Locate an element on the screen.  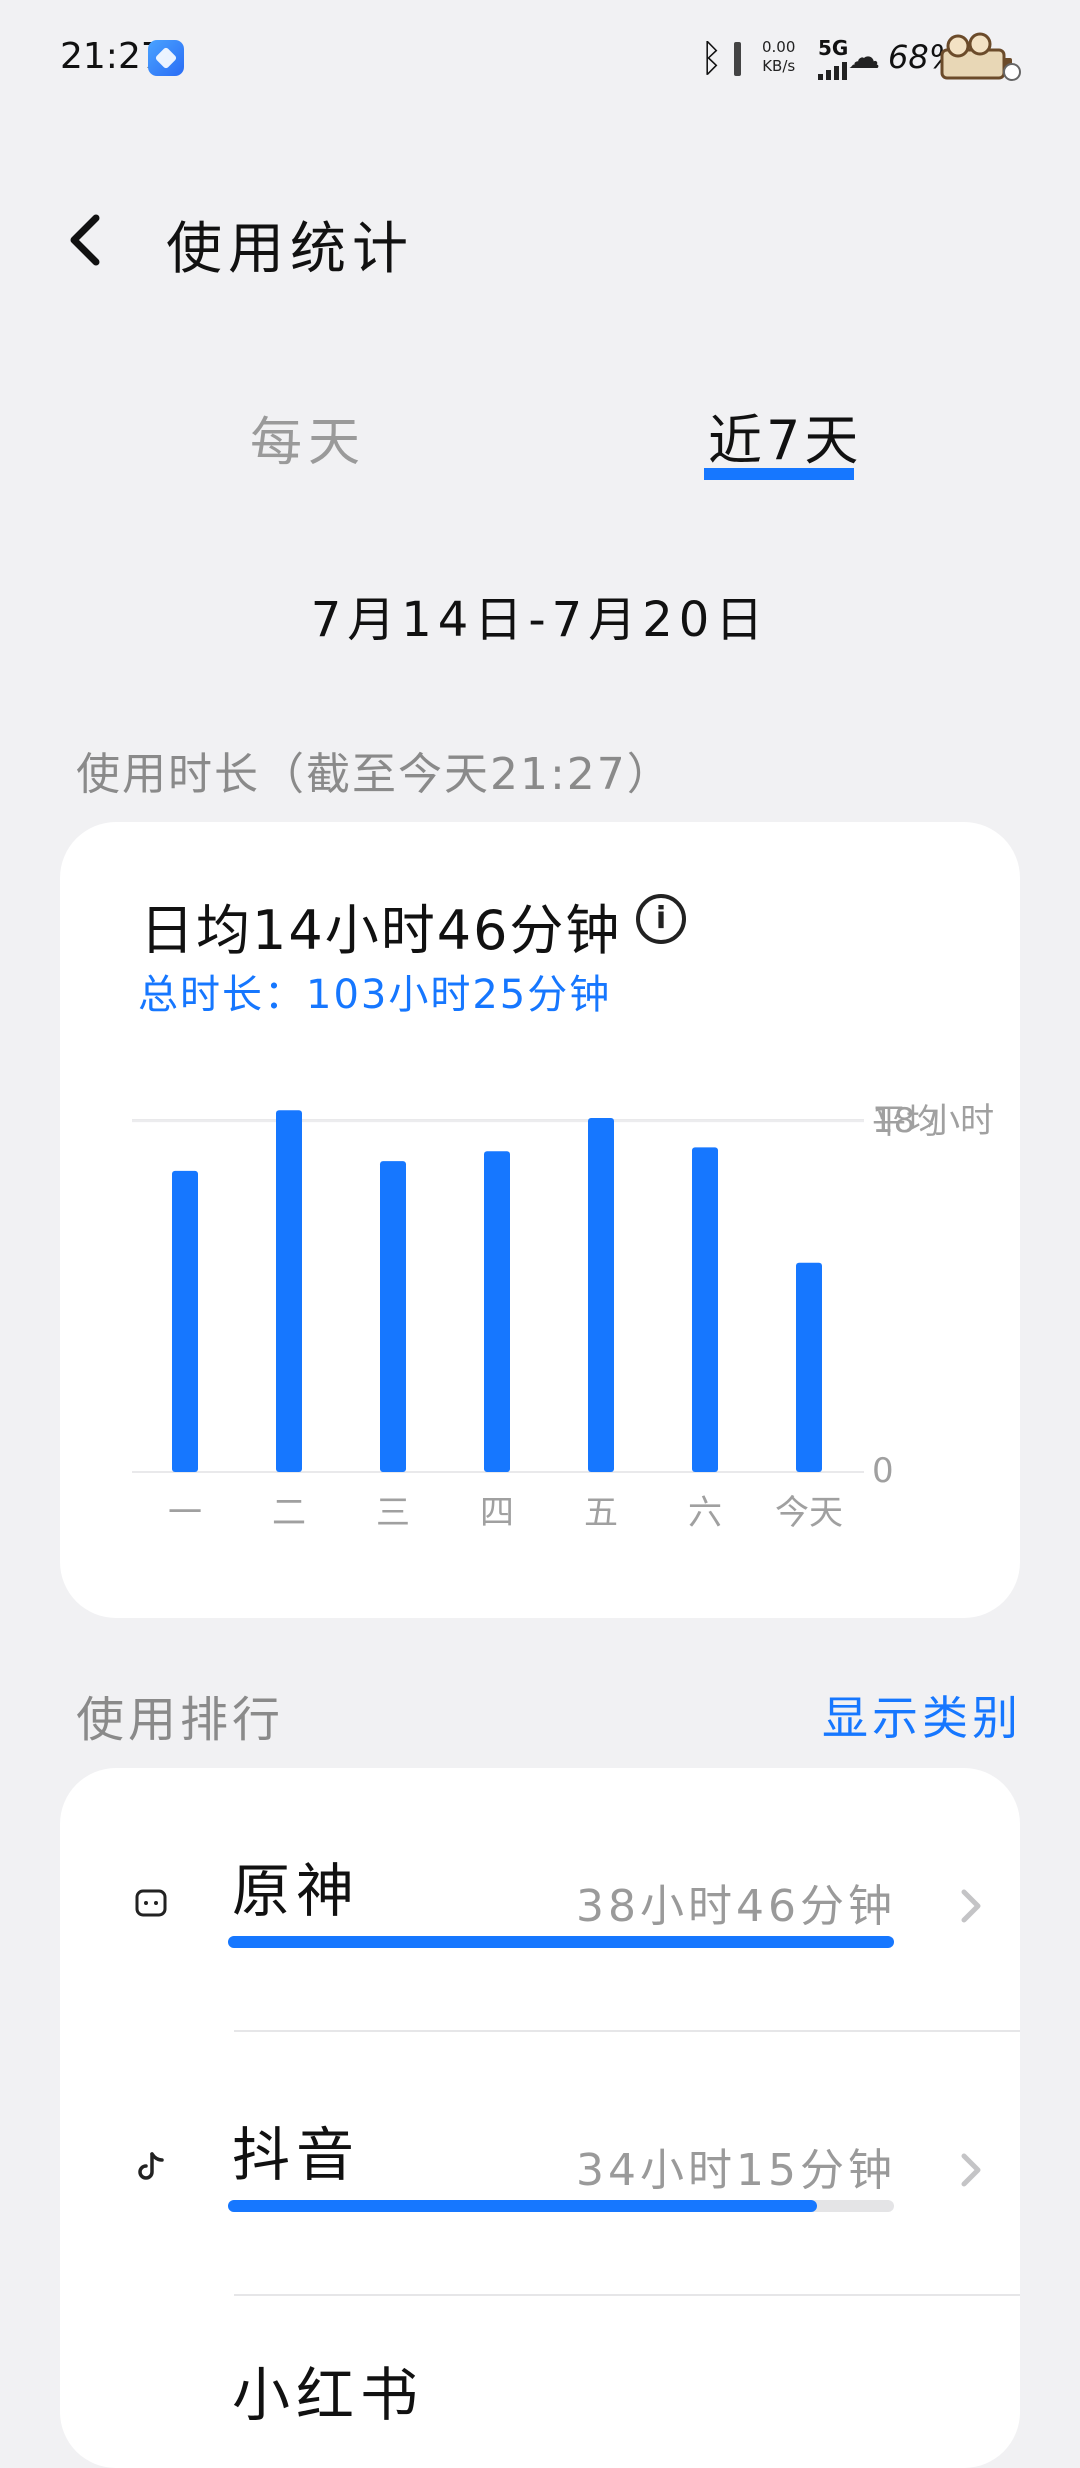
back-button is located at coordinates (90, 240).